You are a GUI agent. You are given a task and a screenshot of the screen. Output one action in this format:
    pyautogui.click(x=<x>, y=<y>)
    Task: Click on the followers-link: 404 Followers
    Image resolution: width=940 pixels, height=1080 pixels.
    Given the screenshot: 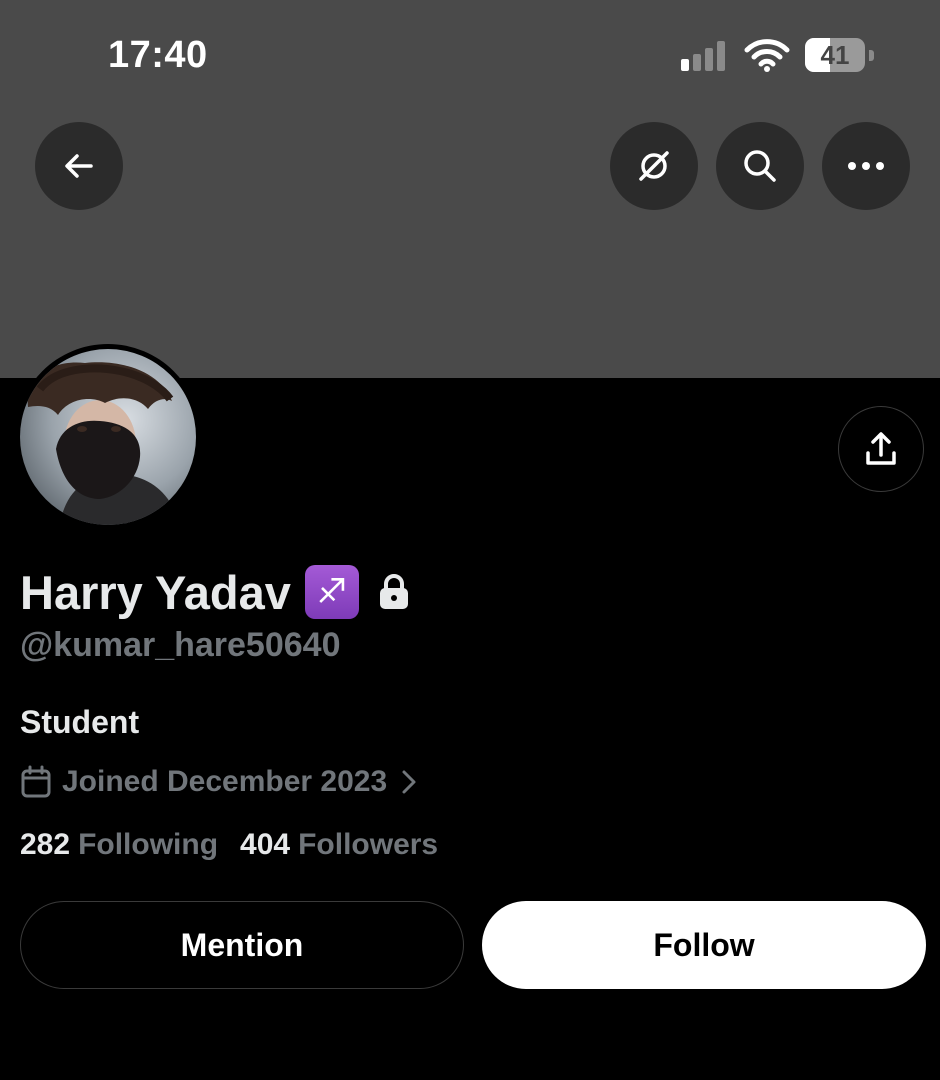 What is the action you would take?
    pyautogui.click(x=339, y=845)
    